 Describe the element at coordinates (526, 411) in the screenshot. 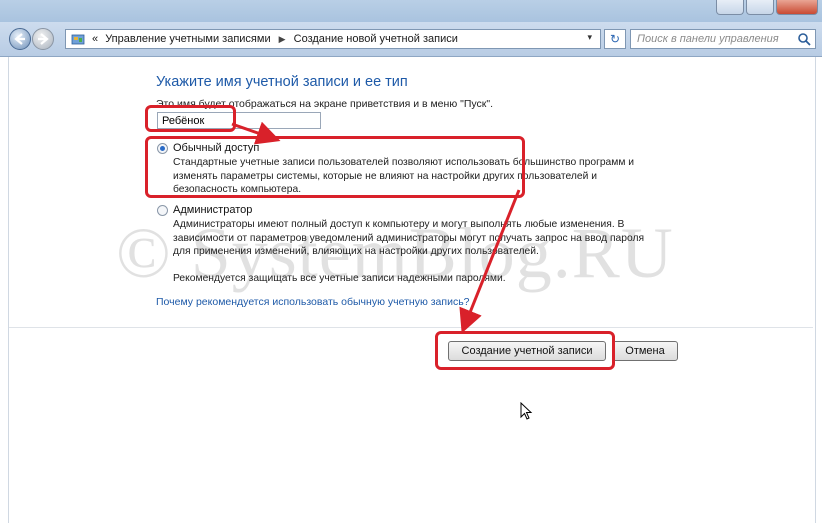

I see `mouse-cursor-icon` at that location.